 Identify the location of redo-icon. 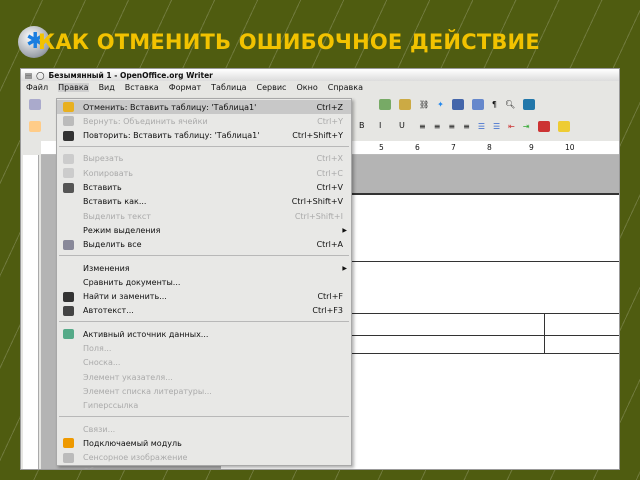
(68, 121).